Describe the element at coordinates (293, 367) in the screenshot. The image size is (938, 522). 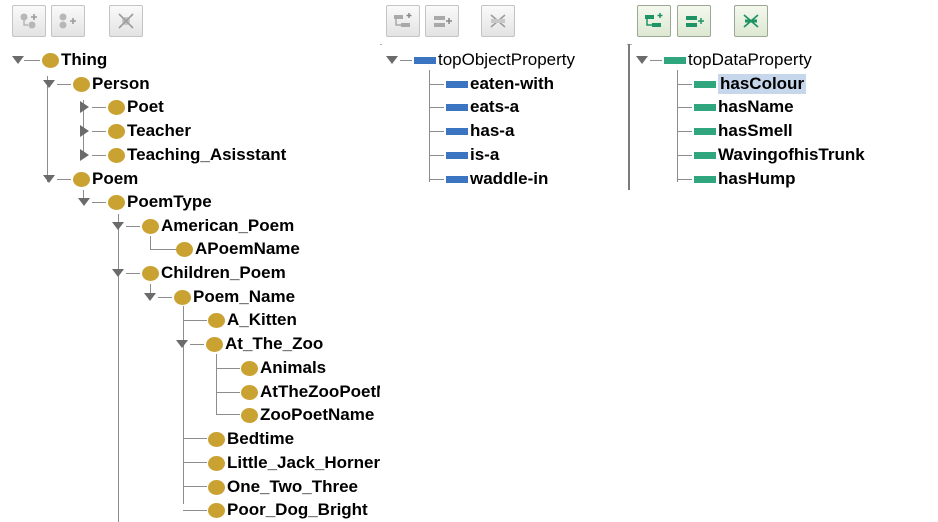
I see `class-label: Animals` at that location.